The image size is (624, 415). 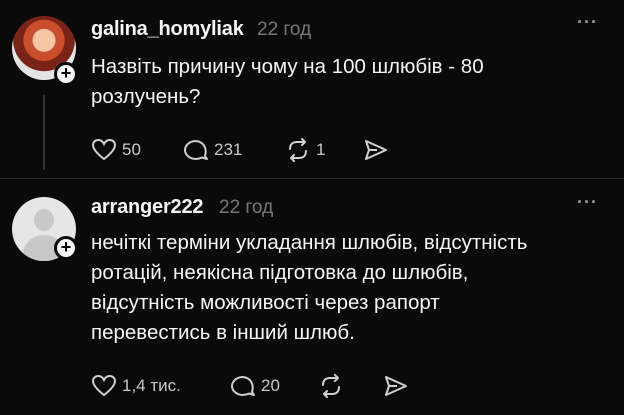 I want to click on post-text-line: відсутність можливості через рапорт, so click(x=265, y=302).